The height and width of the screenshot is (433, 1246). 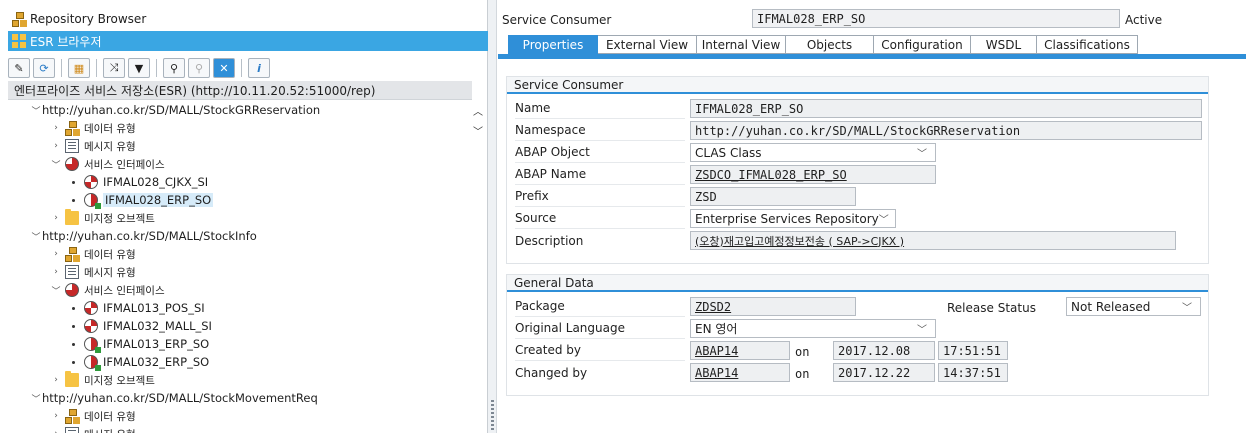 I want to click on tab-properties: Properties, so click(x=553, y=44).